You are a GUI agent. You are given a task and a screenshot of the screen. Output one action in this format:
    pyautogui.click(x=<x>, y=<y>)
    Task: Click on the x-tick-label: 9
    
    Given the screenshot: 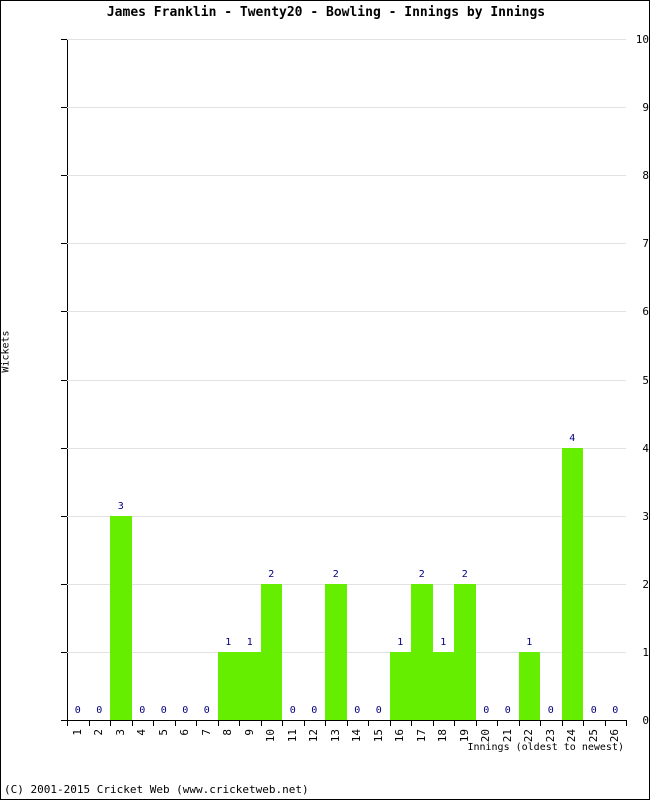 What is the action you would take?
    pyautogui.click(x=249, y=732)
    